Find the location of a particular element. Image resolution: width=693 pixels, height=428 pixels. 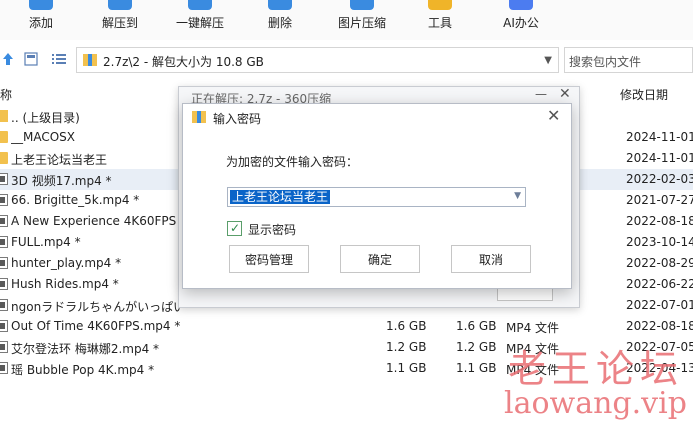

arrow-up-icon is located at coordinates (8, 59).